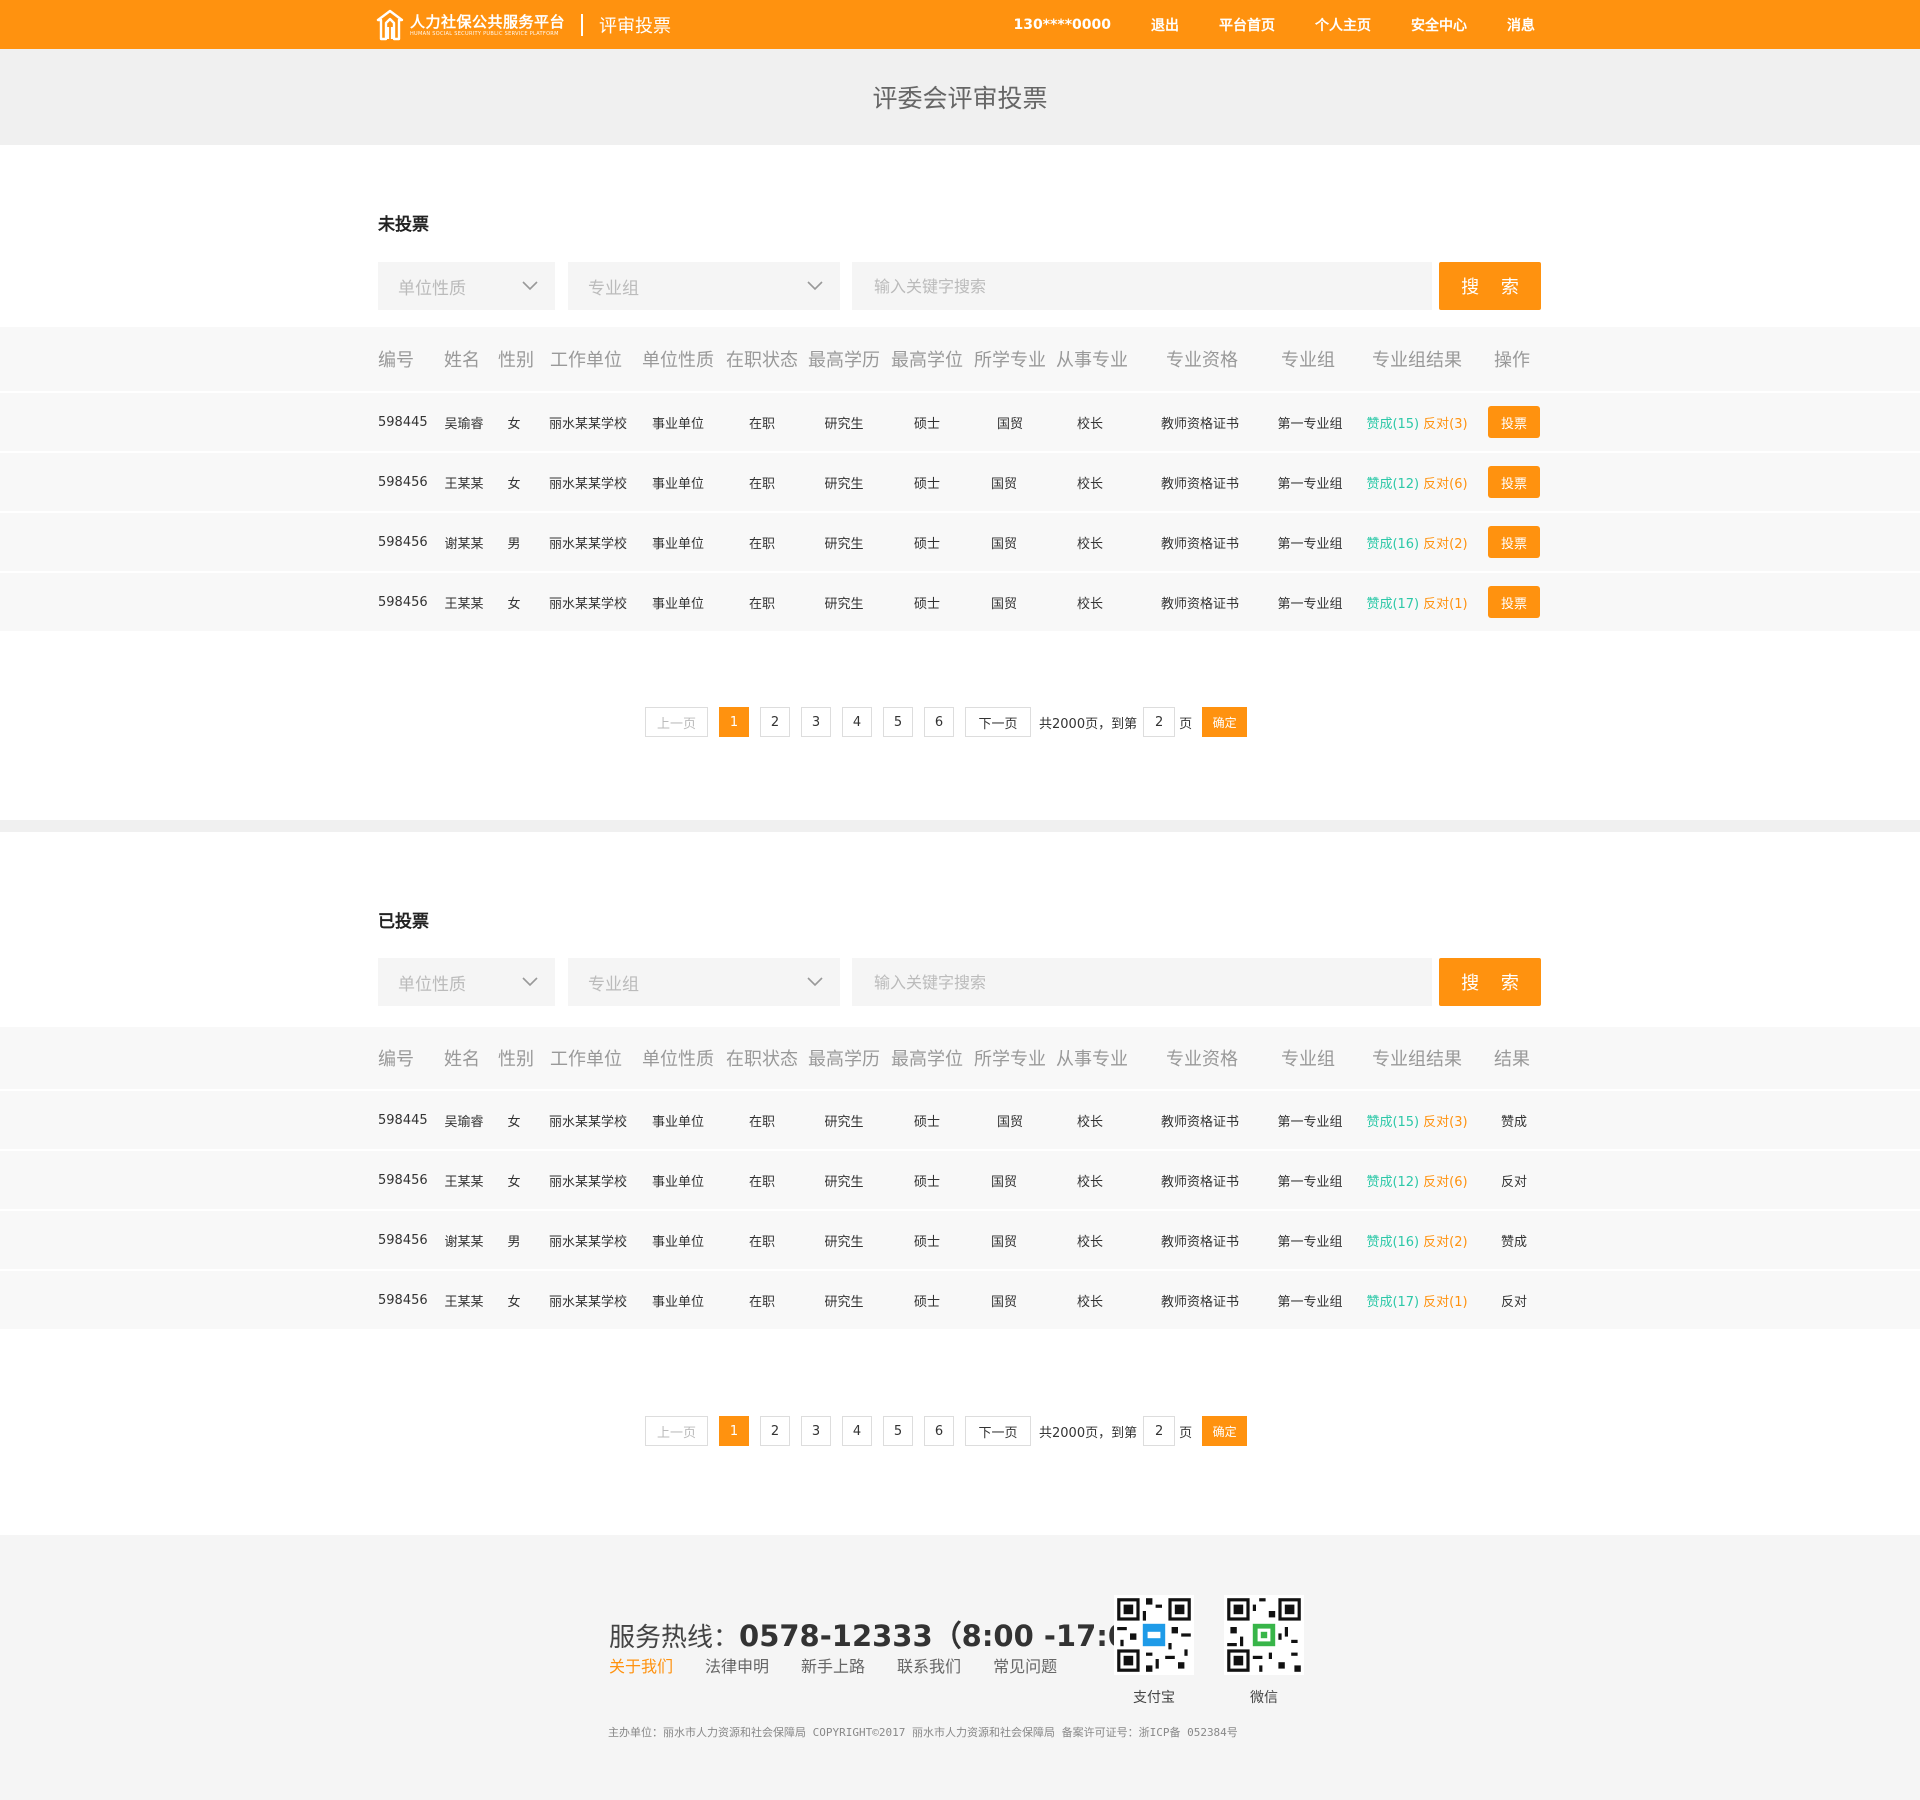  I want to click on nav-phone: 130****0000, so click(1062, 25).